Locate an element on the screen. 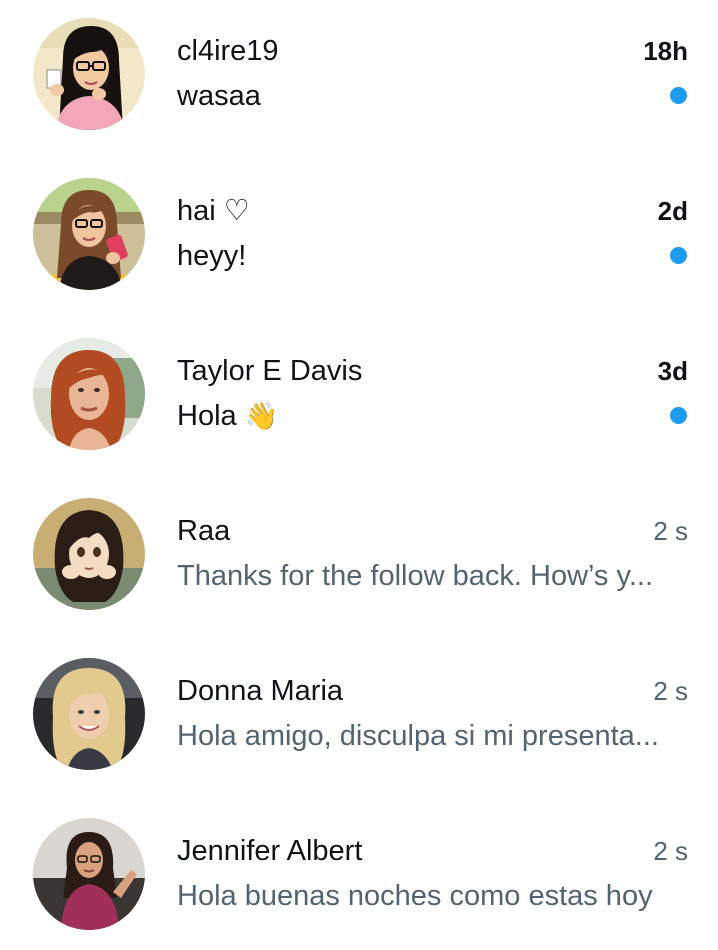 The width and height of the screenshot is (718, 950). conversation-preview: Hola 👋 is located at coordinates (432, 416).